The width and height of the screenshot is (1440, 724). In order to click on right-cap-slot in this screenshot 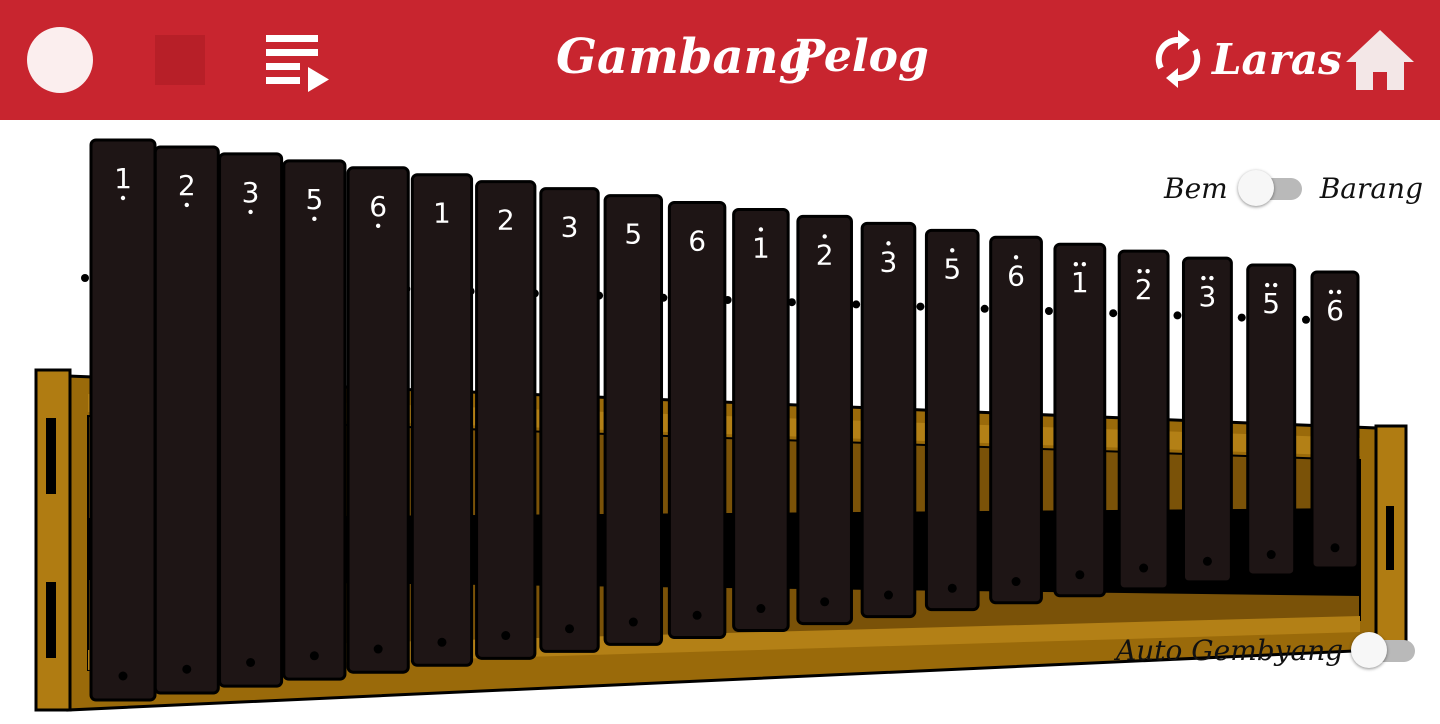, I will do `click(1390, 538)`.